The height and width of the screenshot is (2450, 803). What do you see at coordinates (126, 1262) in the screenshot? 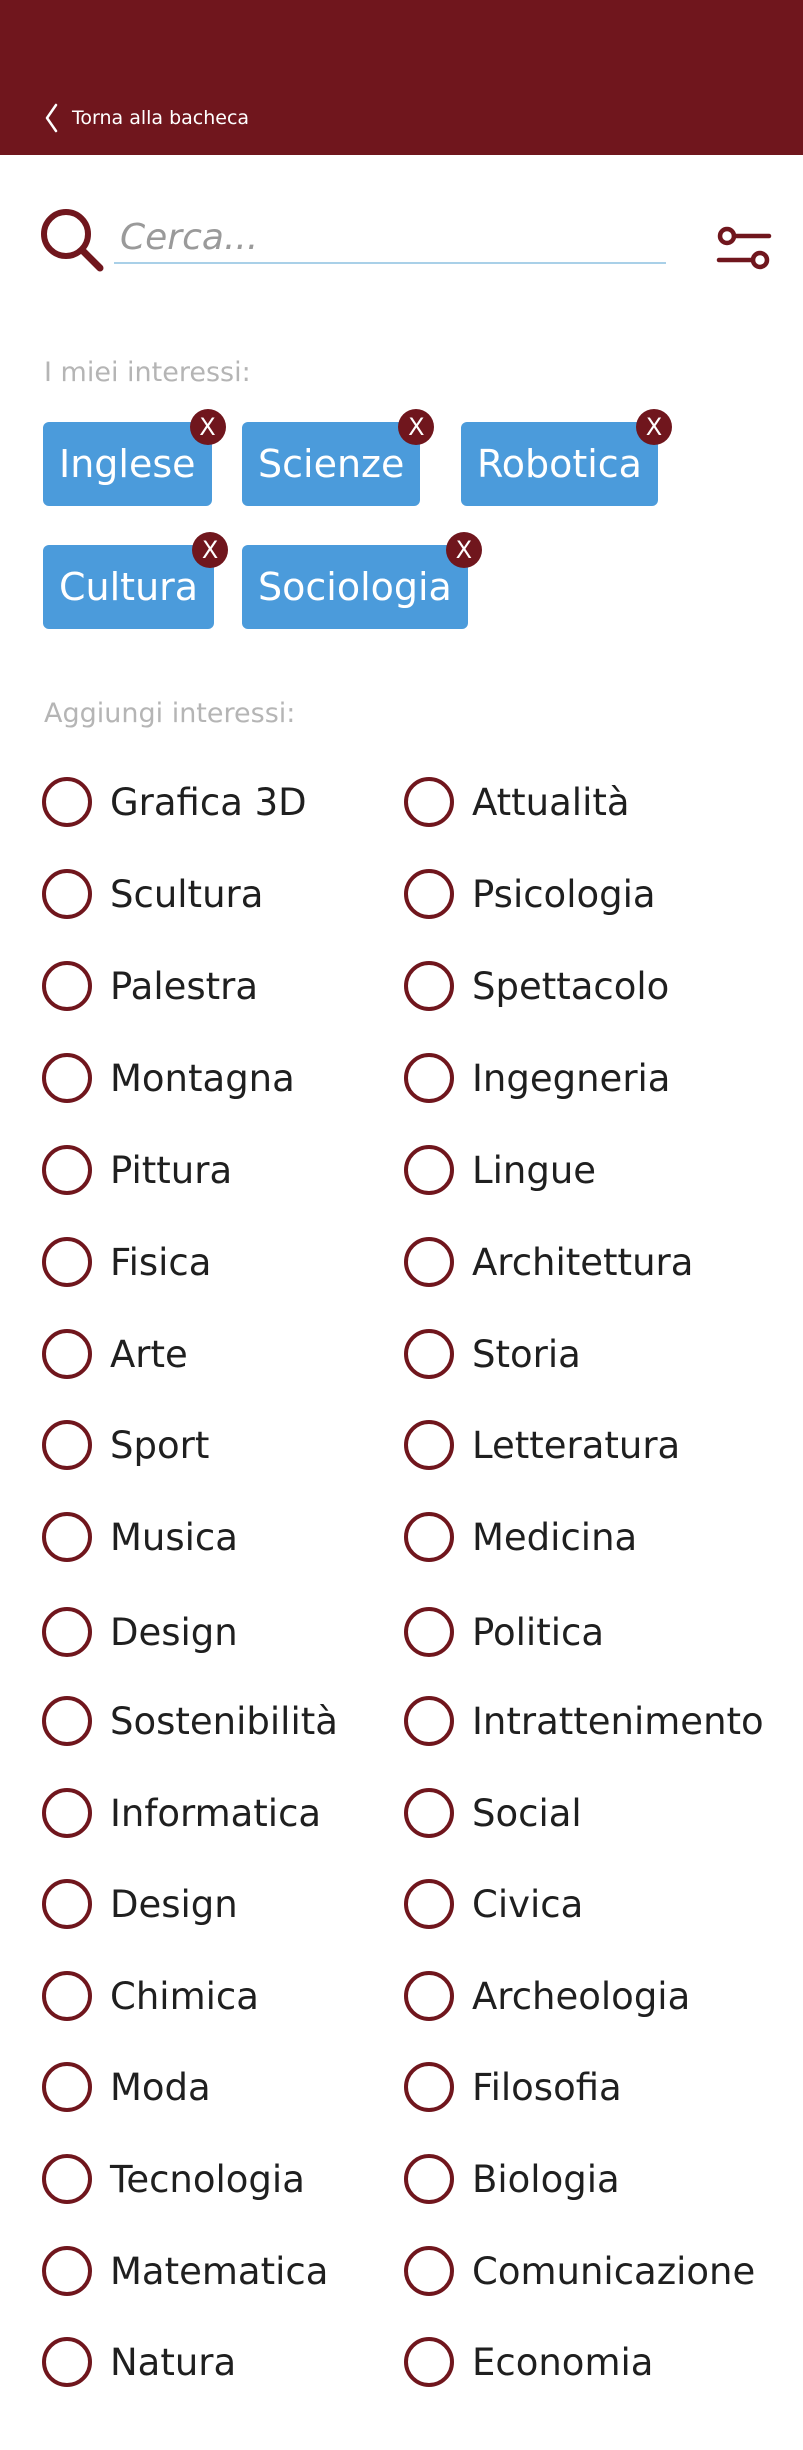
I see `interest-option: Fisica` at bounding box center [126, 1262].